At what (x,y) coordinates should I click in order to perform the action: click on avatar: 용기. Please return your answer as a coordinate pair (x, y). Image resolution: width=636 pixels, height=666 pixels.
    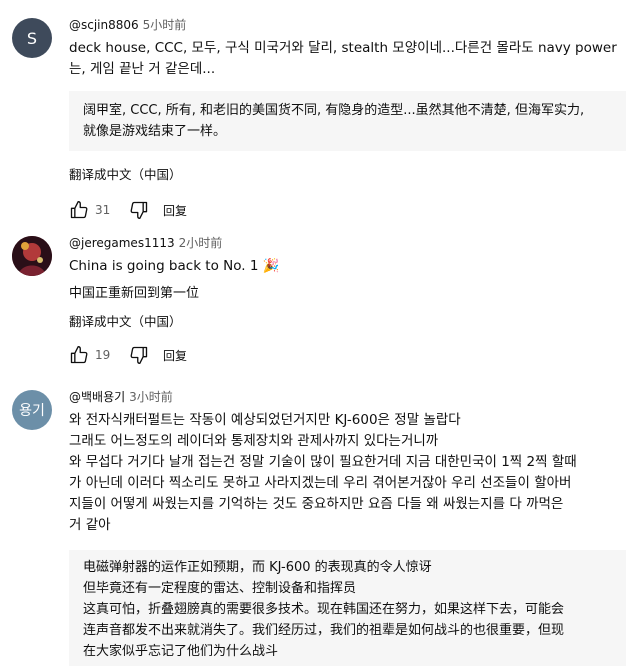
    Looking at the image, I should click on (32, 410).